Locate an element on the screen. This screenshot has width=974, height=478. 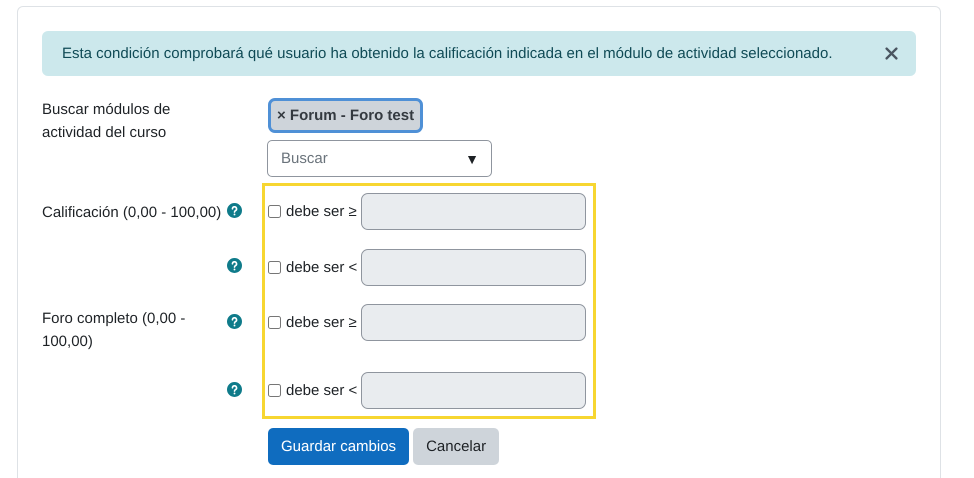
selected-item-chip: × Forum - Foro test is located at coordinates (346, 115).